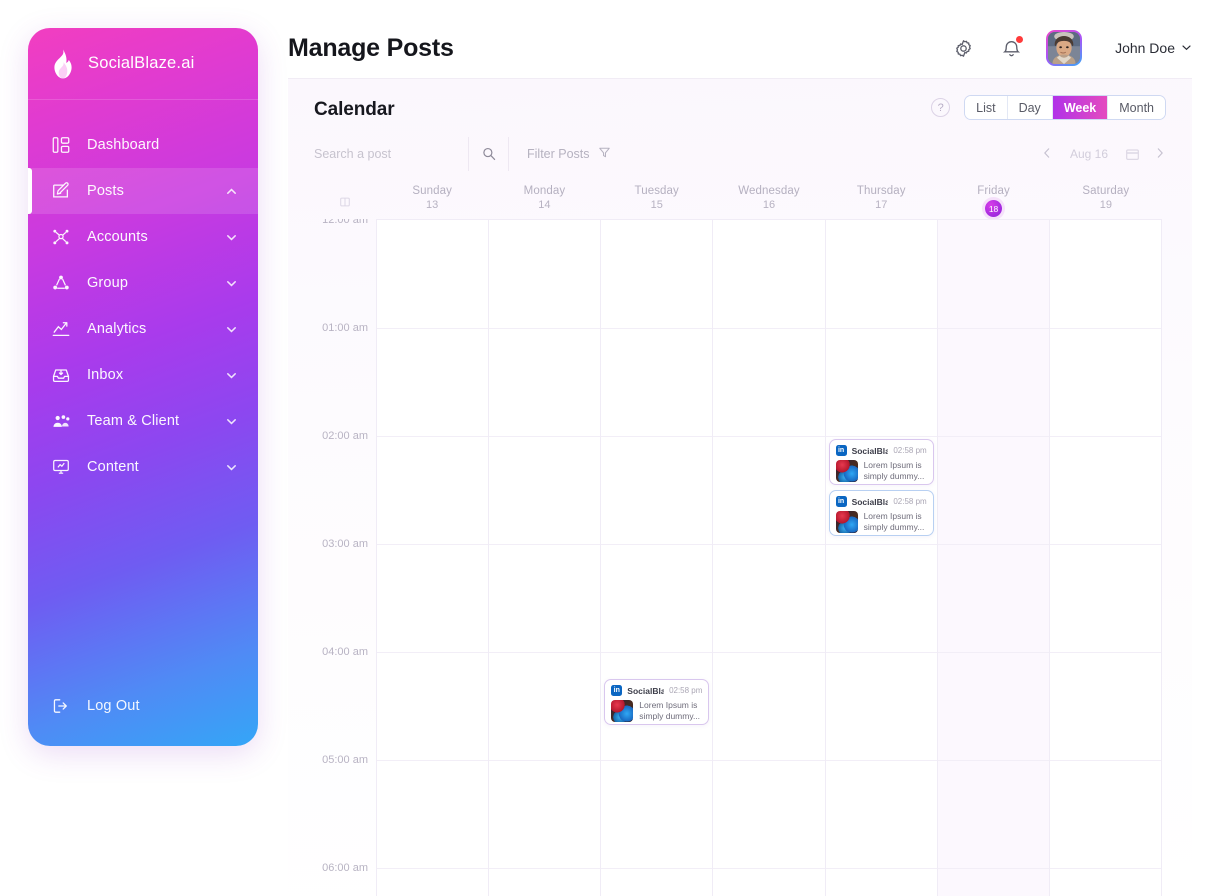 Image resolution: width=1220 pixels, height=896 pixels. I want to click on logout-button: Log Out, so click(143, 706).